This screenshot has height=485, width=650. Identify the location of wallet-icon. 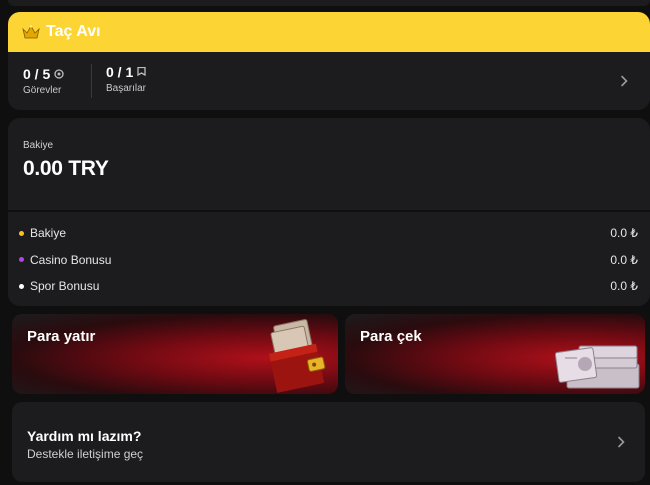
(297, 356).